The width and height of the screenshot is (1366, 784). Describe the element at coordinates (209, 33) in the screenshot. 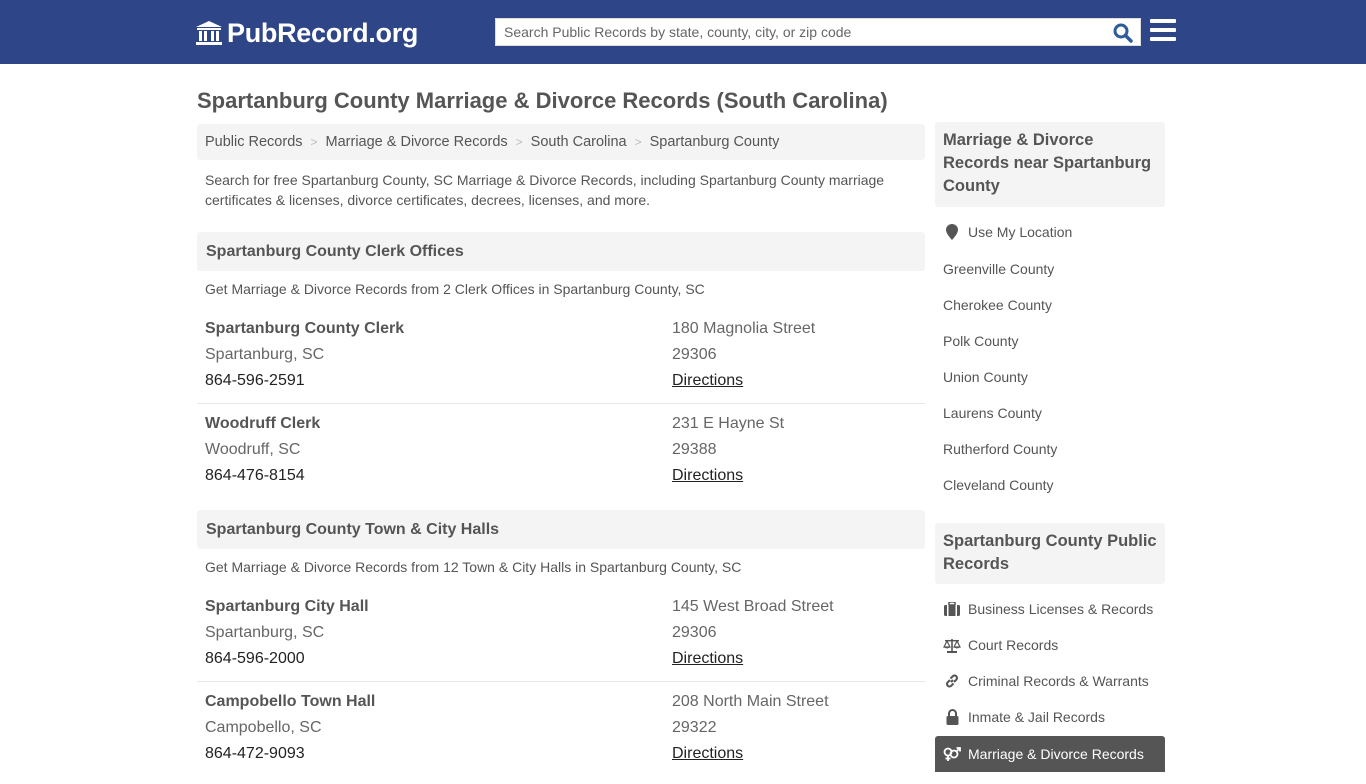

I see `bank-building-icon` at that location.